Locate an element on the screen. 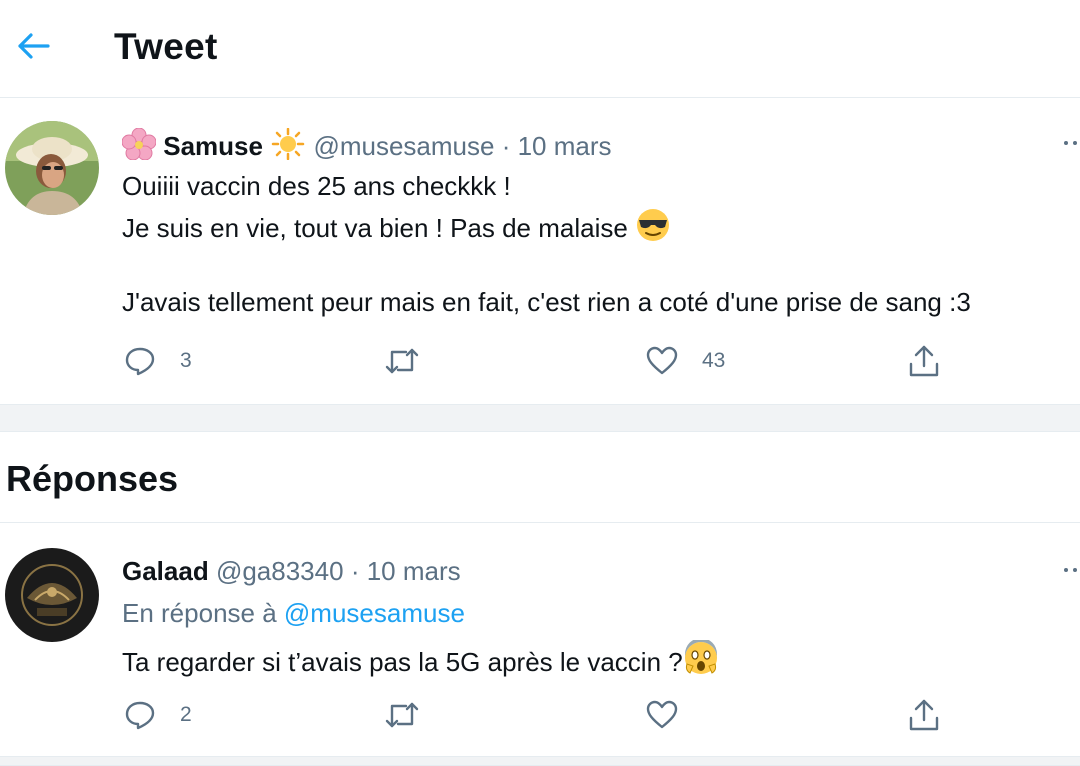 This screenshot has width=1080, height=766. in-reply-handle-link: @musesamuse is located at coordinates (374, 613).